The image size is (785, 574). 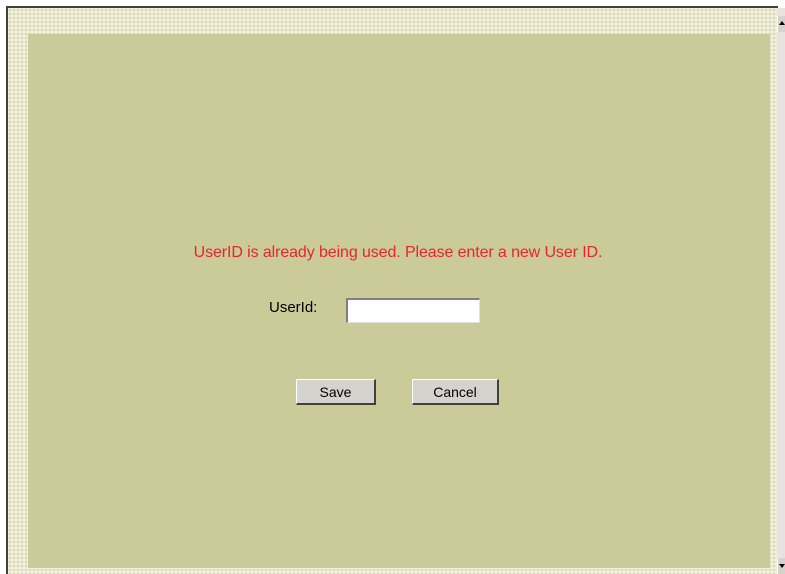 I want to click on scroll-down-button, so click(x=781, y=566).